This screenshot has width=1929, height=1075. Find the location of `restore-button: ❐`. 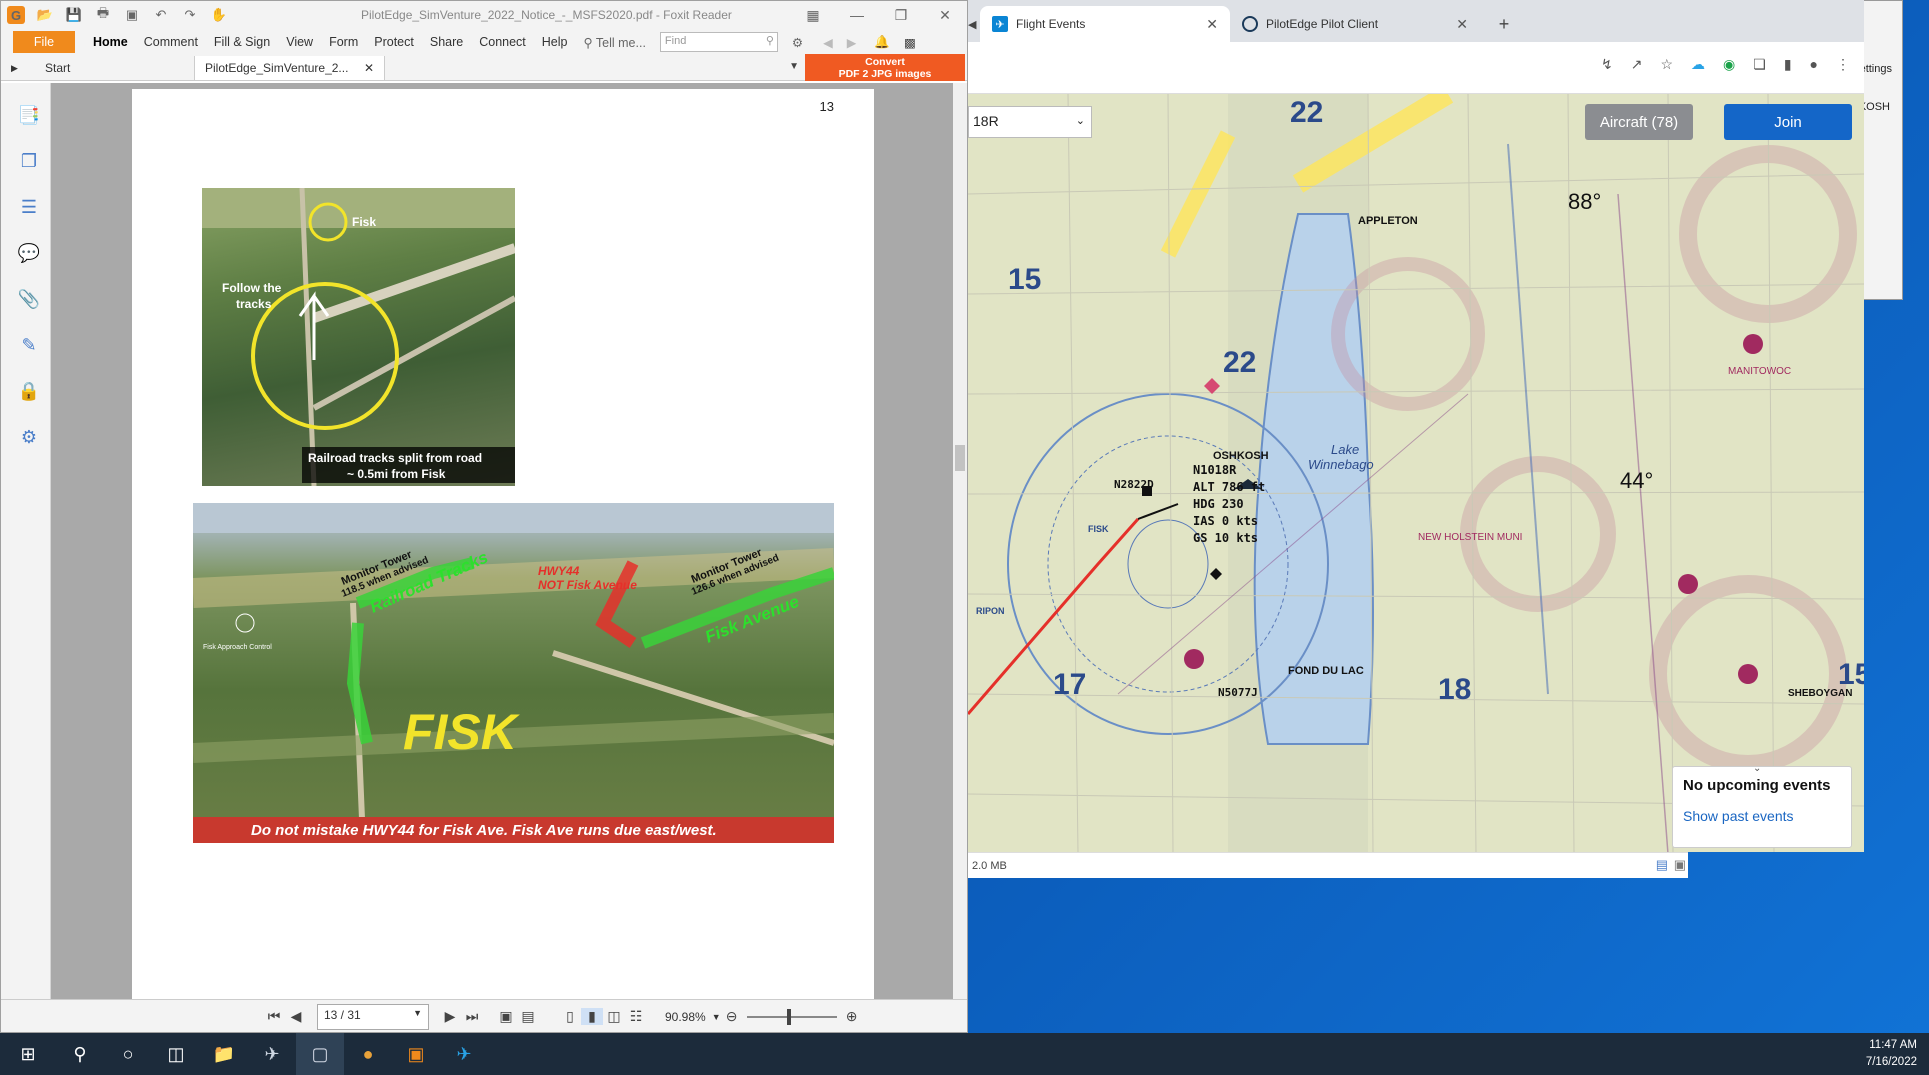

restore-button: ❐ is located at coordinates (901, 15).